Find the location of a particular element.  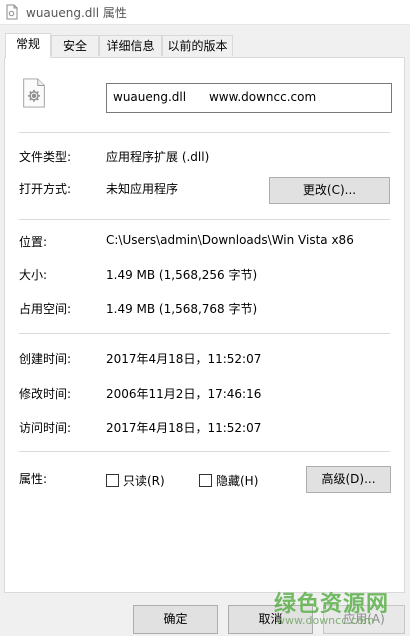

open-with-value: 未知应用程序 is located at coordinates (142, 189).